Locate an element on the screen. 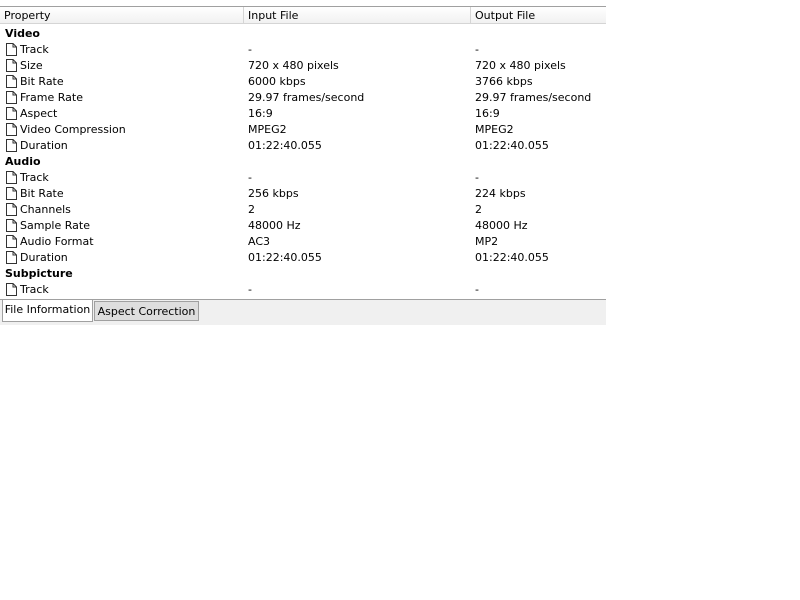 This screenshot has width=800, height=600. column-header-output-file: Output File is located at coordinates (538, 15).